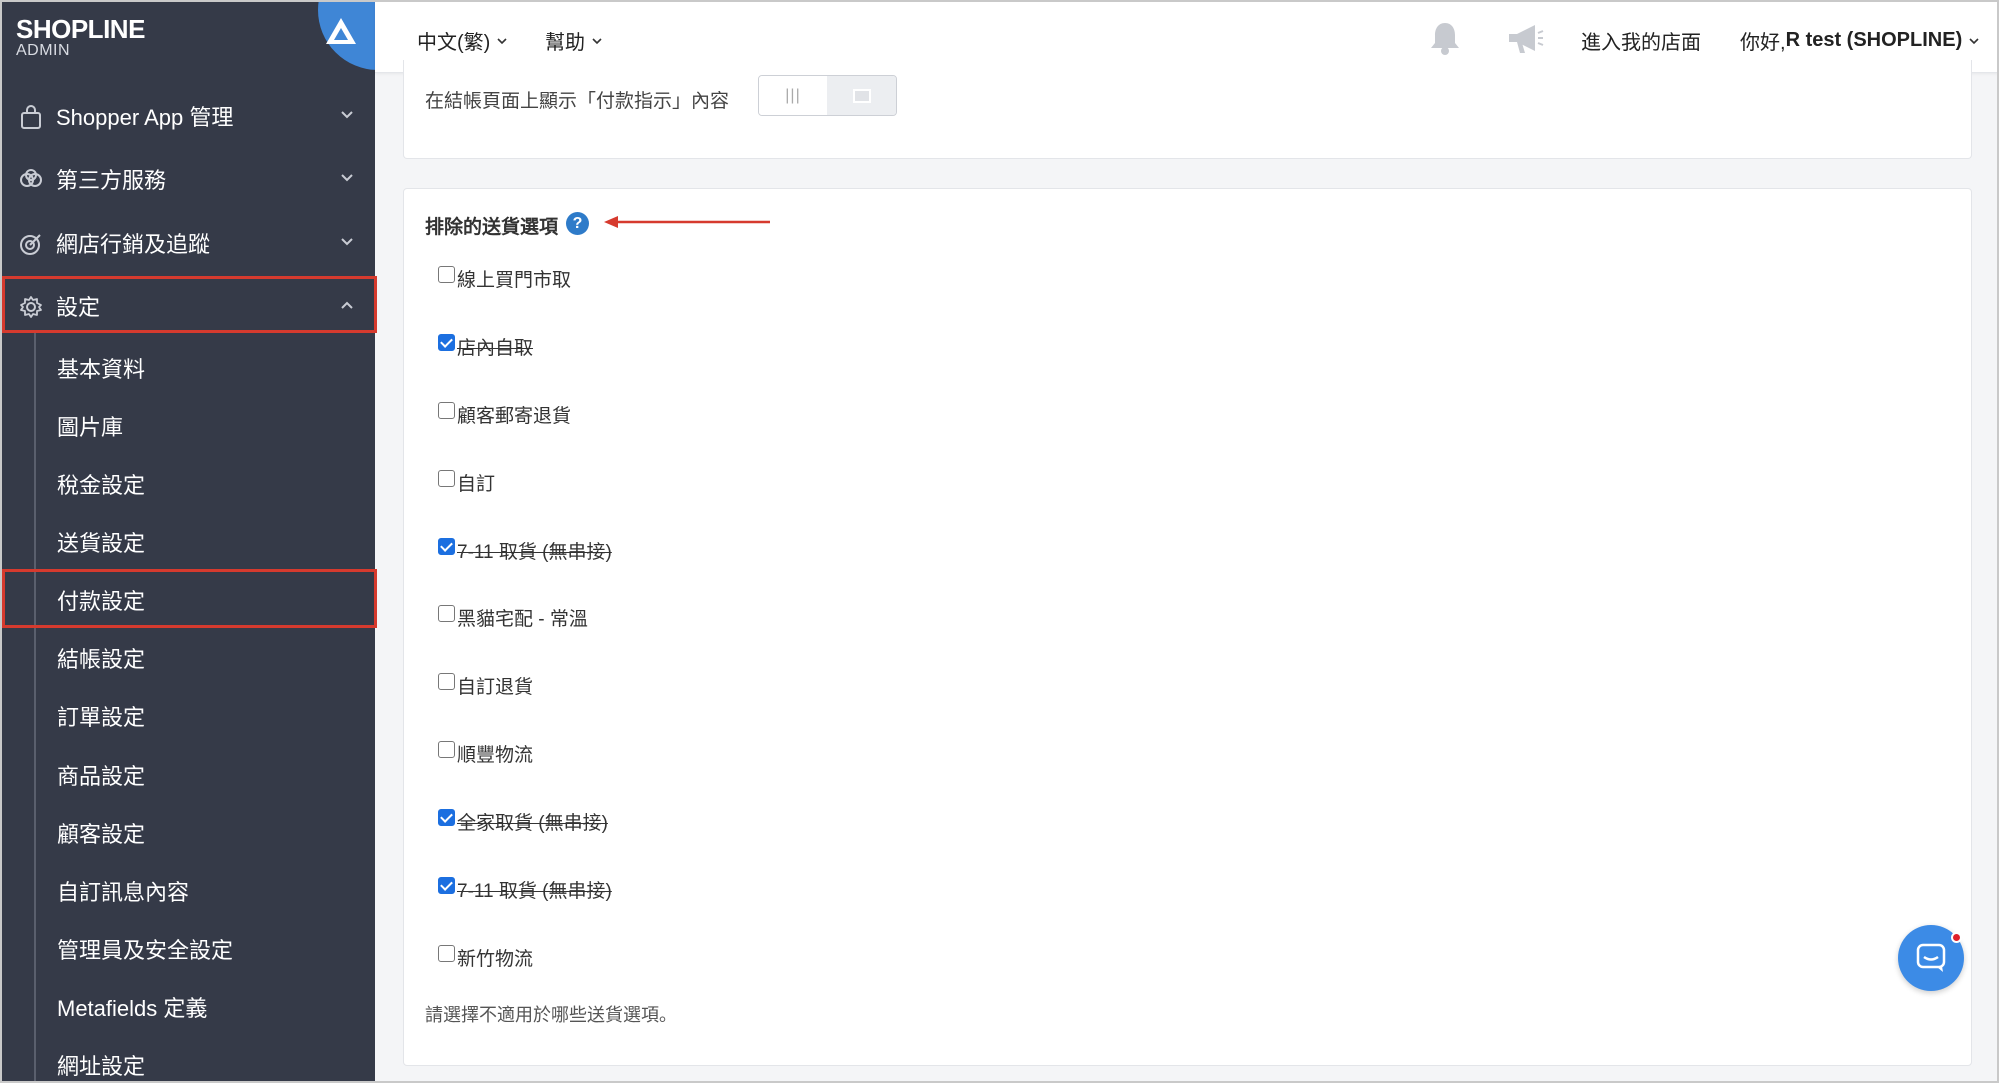  I want to click on sidebar-item-marketing: 網店行銷及追蹤, so click(187, 243).